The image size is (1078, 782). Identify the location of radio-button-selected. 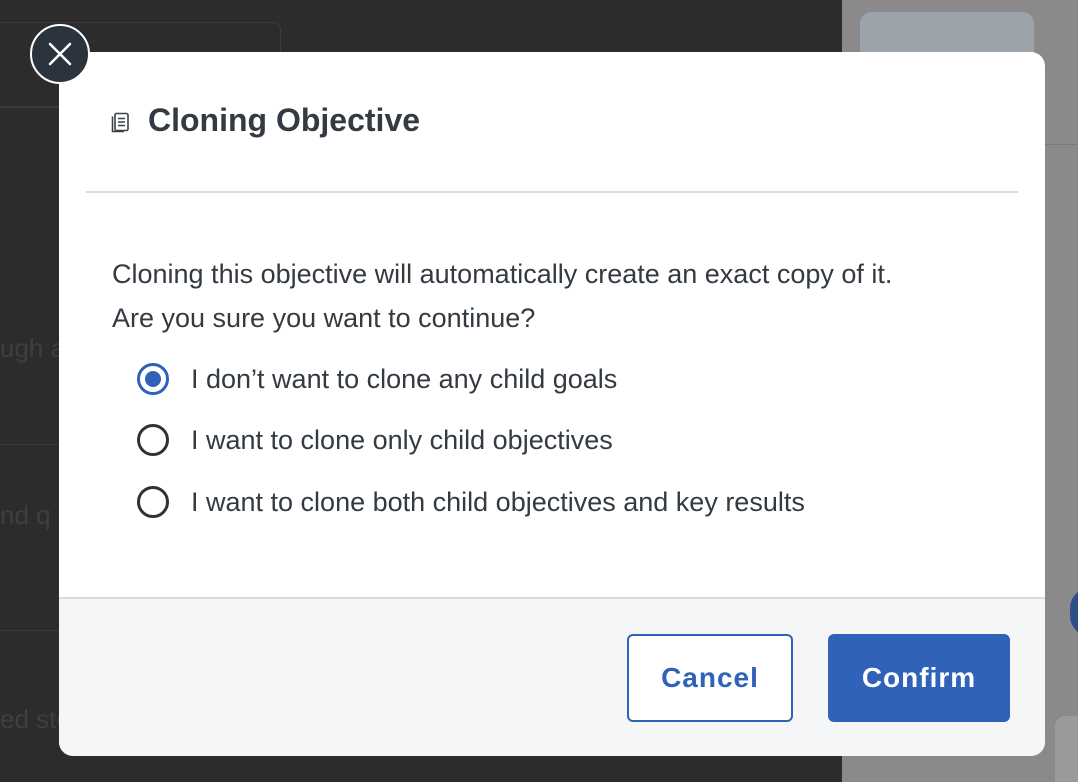
(153, 379).